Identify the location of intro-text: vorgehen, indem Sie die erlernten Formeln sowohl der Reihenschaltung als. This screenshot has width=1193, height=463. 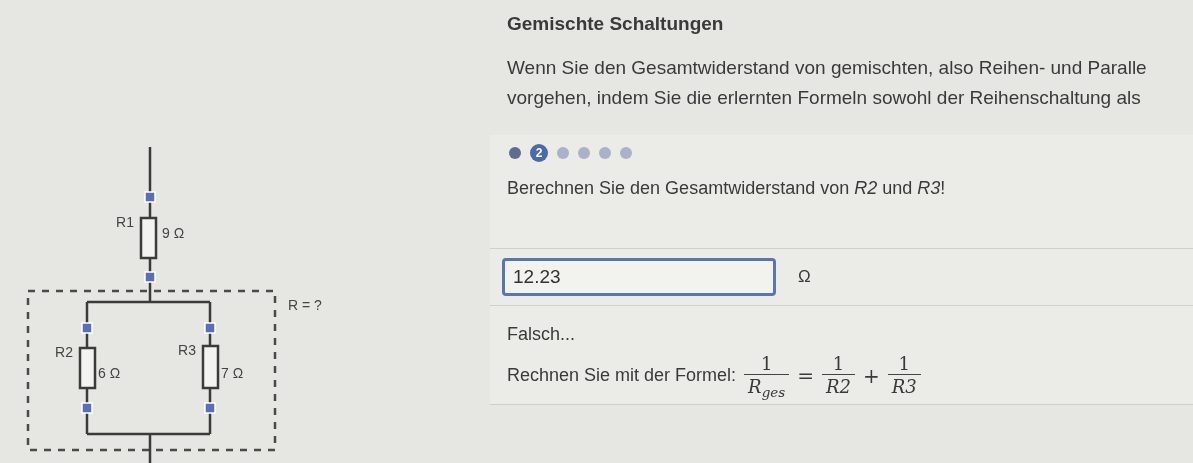
(824, 97).